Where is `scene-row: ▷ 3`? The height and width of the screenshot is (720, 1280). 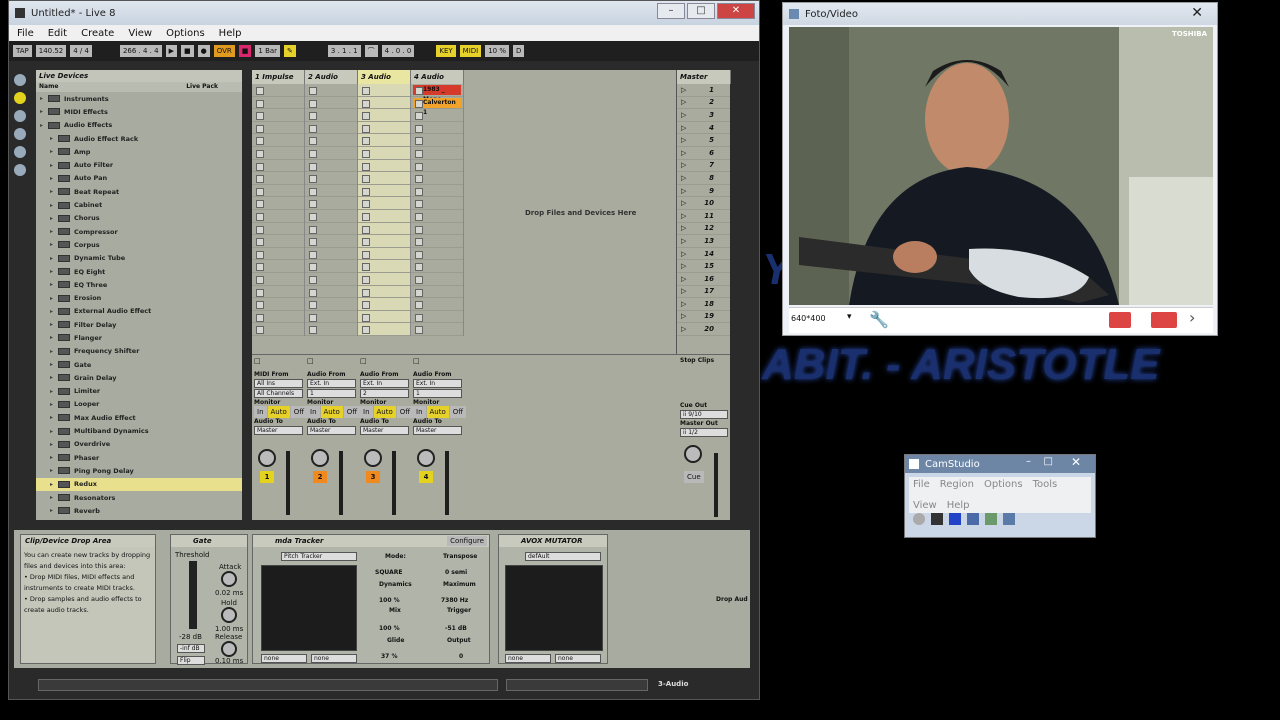 scene-row: ▷ 3 is located at coordinates (703, 115).